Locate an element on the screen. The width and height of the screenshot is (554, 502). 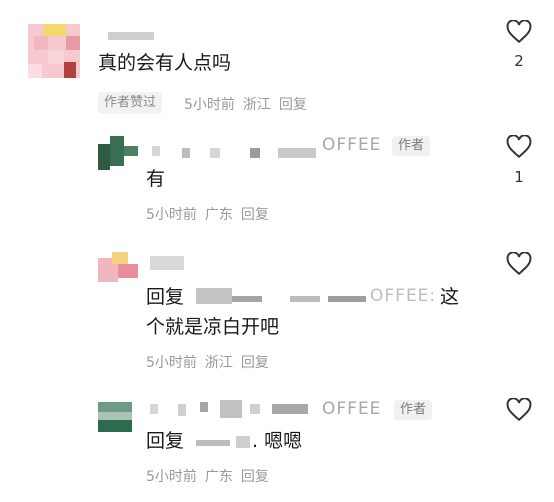
comment-text-line2: 个就是凉白开吧 is located at coordinates (213, 327).